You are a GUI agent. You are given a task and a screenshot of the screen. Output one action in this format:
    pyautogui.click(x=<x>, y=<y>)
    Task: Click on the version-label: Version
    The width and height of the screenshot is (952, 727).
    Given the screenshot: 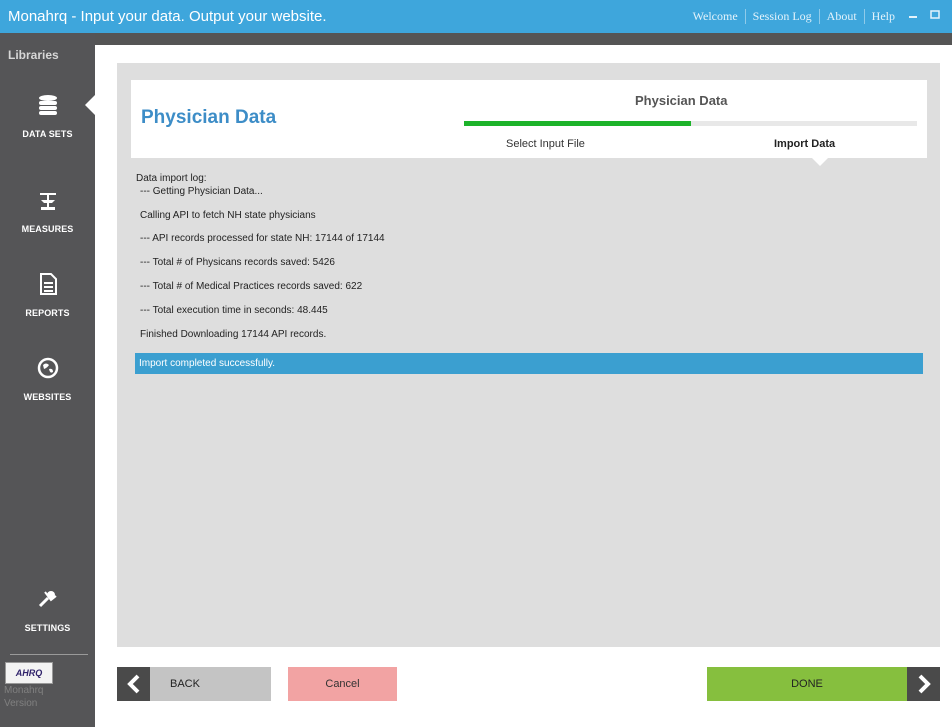 What is the action you would take?
    pyautogui.click(x=21, y=703)
    